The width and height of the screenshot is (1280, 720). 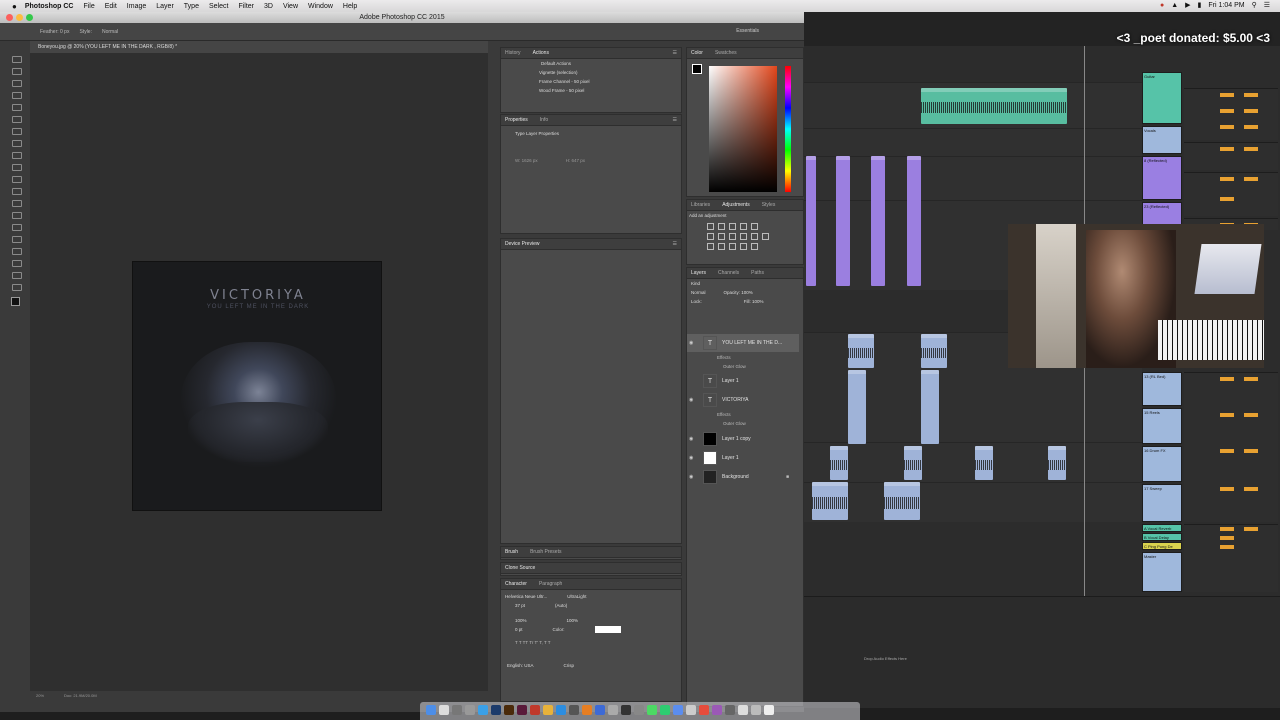 What do you see at coordinates (736, 205) in the screenshot?
I see `tab-adjustments: Adjustments` at bounding box center [736, 205].